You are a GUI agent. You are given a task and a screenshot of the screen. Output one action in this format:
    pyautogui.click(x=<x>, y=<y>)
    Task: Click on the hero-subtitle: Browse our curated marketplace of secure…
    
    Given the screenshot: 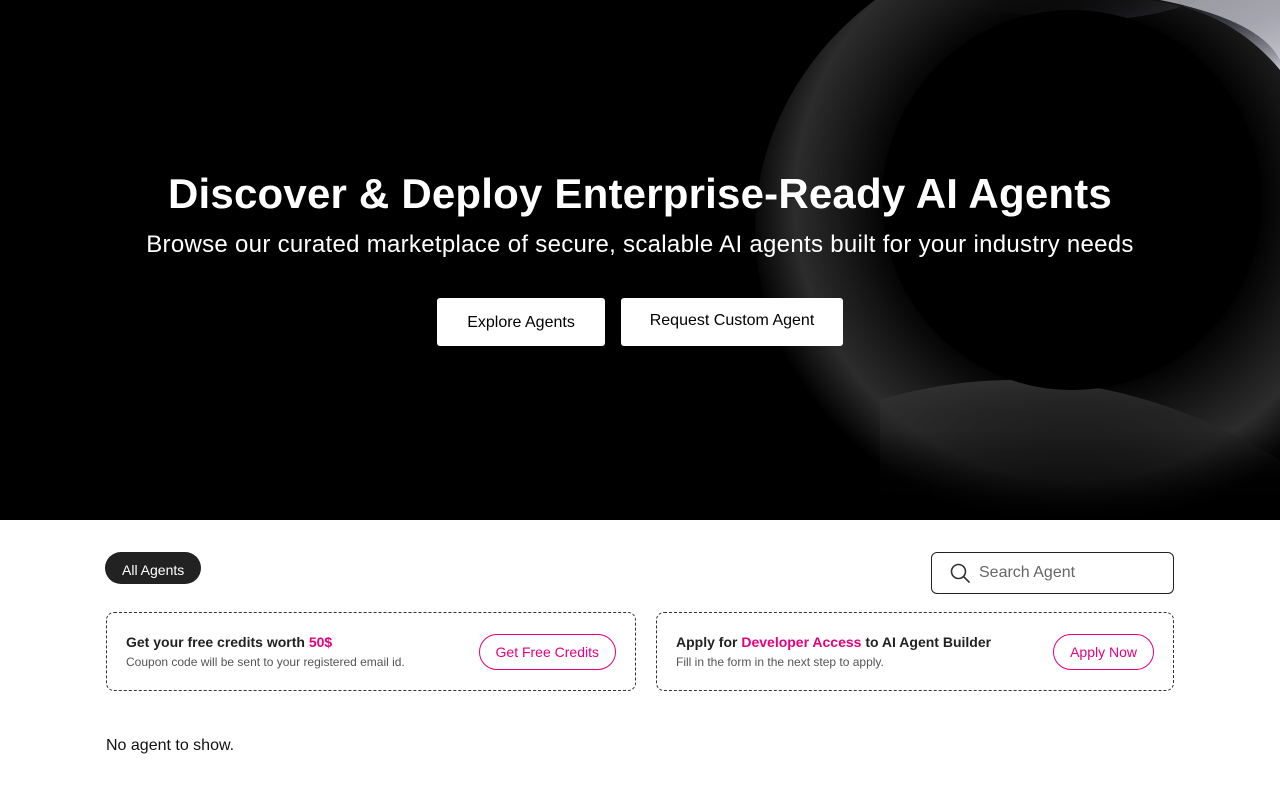 What is the action you would take?
    pyautogui.click(x=640, y=244)
    